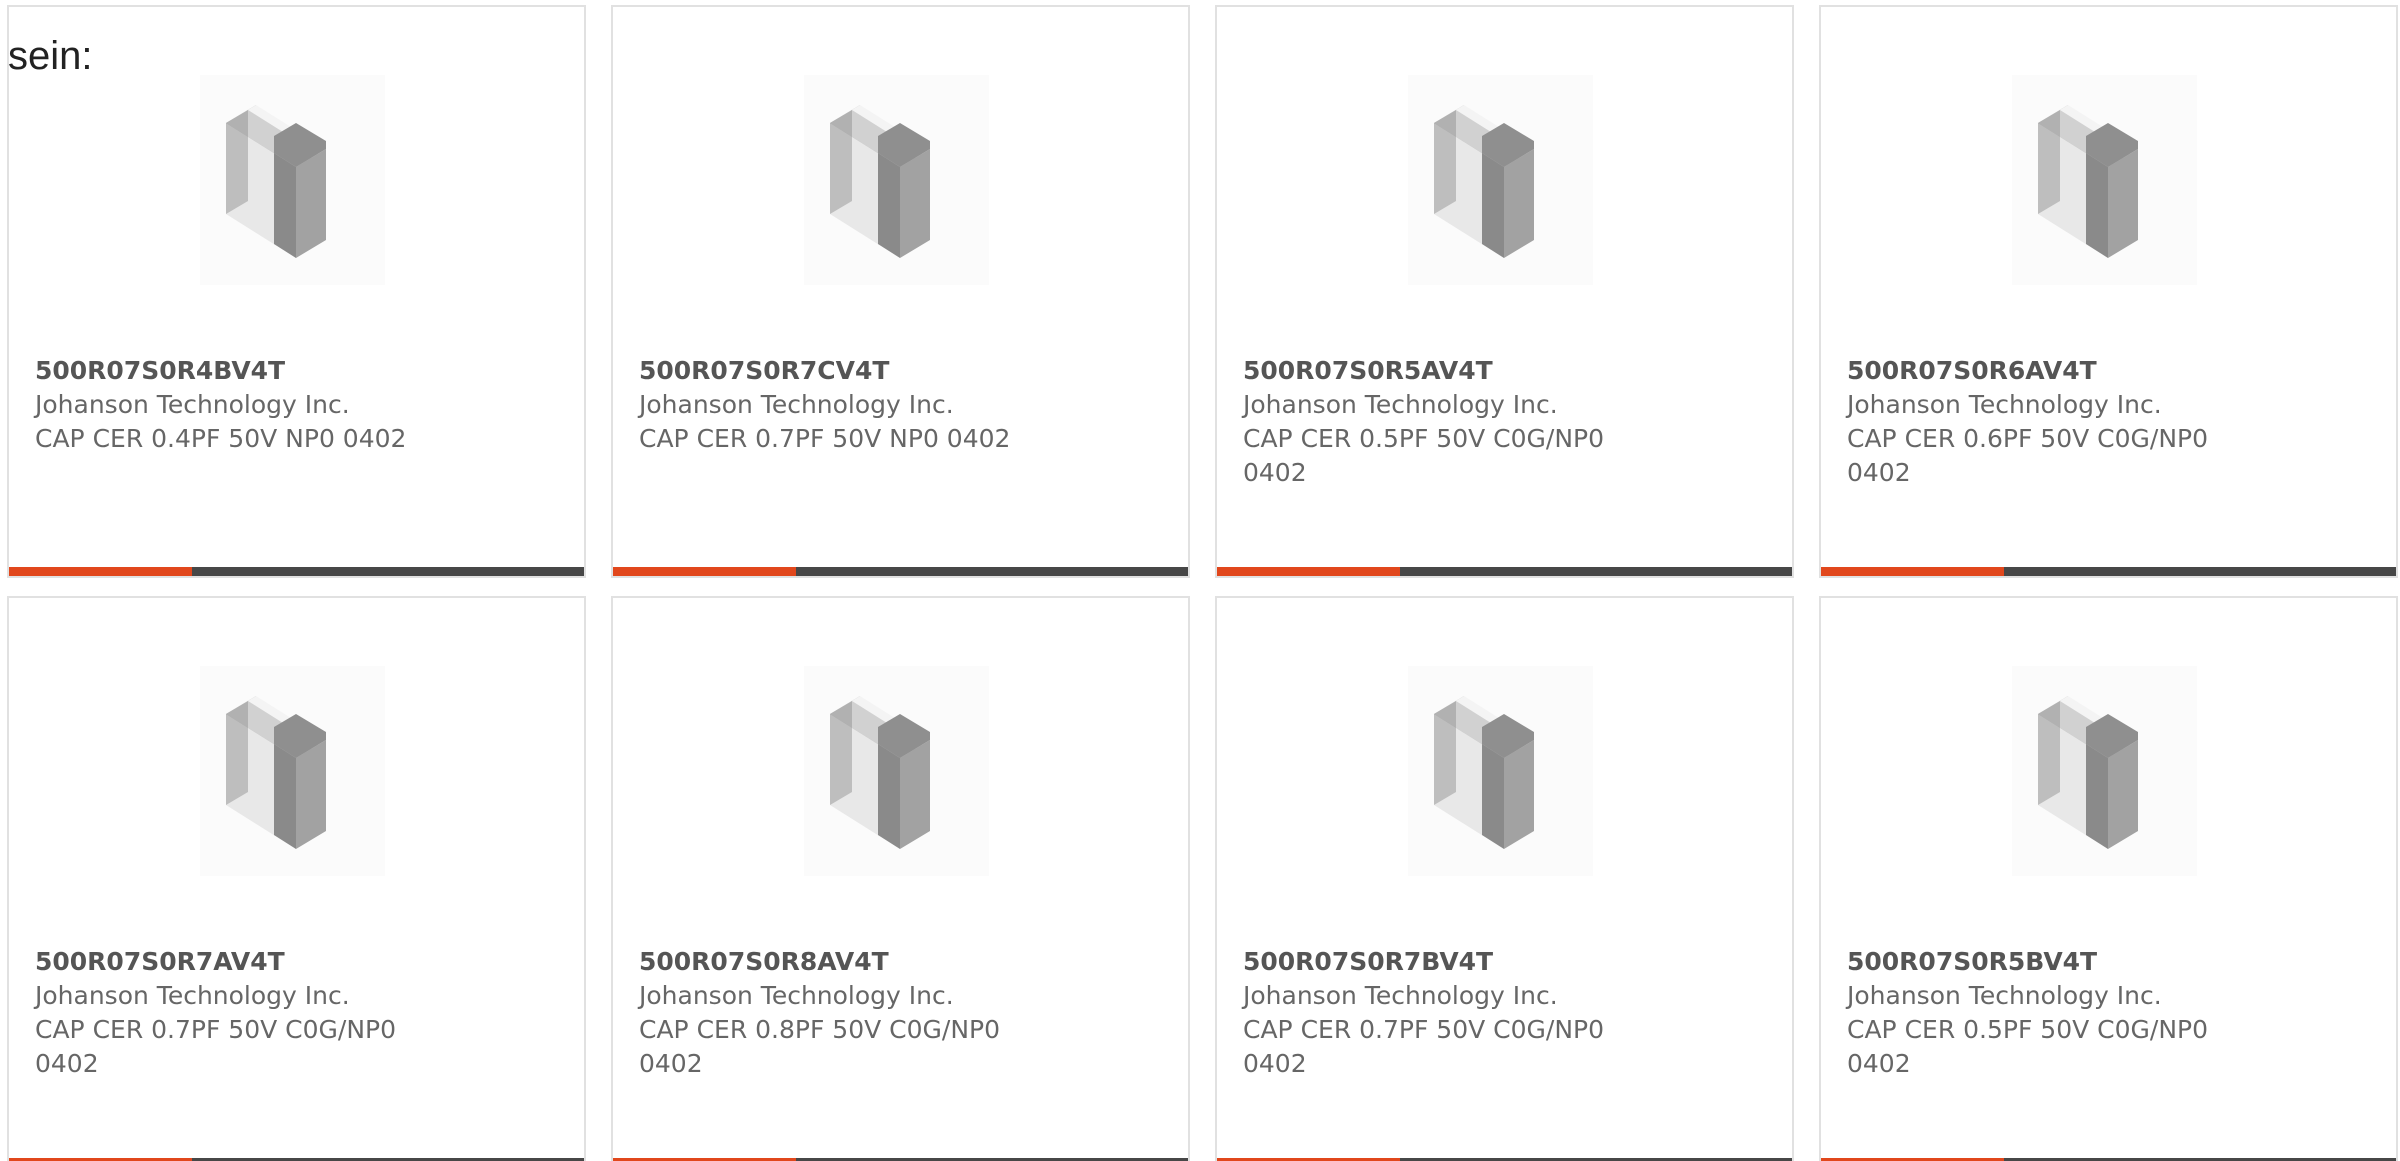 Image resolution: width=2400 pixels, height=1161 pixels. Describe the element at coordinates (854, 962) in the screenshot. I see `part-number: 500R07S0R8AV4T` at that location.